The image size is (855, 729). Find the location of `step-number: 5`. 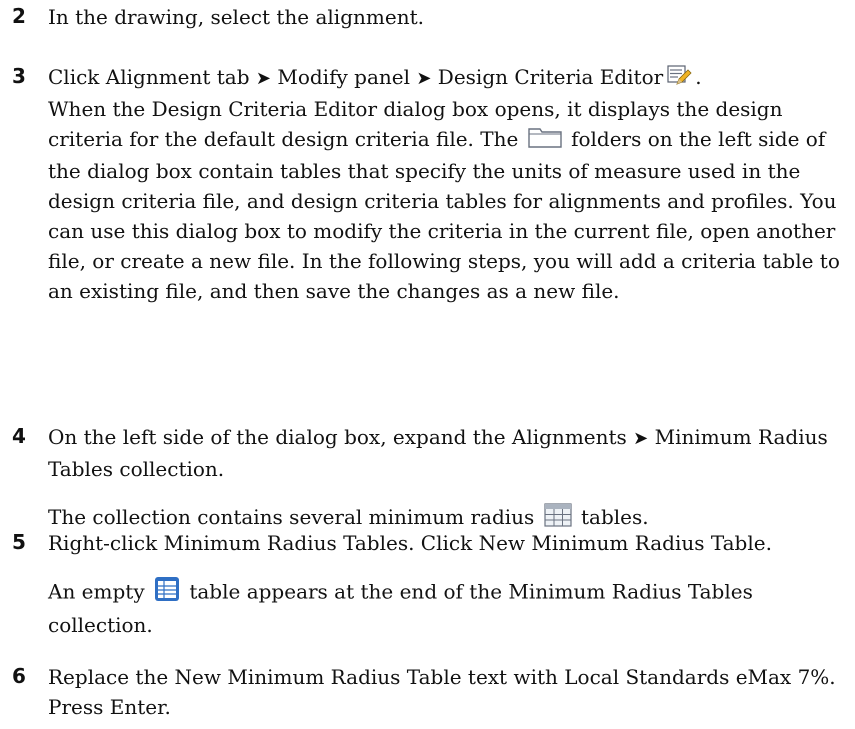

step-number: 5 is located at coordinates (19, 542).